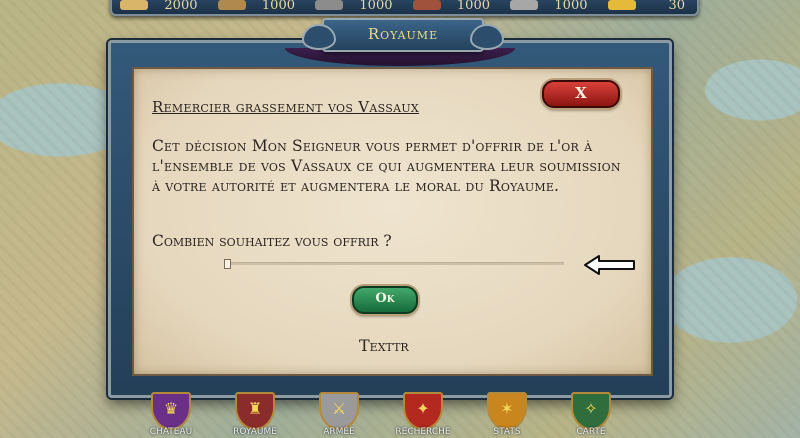 The width and height of the screenshot is (800, 438). I want to click on resource-4: 1000, so click(454, 7).